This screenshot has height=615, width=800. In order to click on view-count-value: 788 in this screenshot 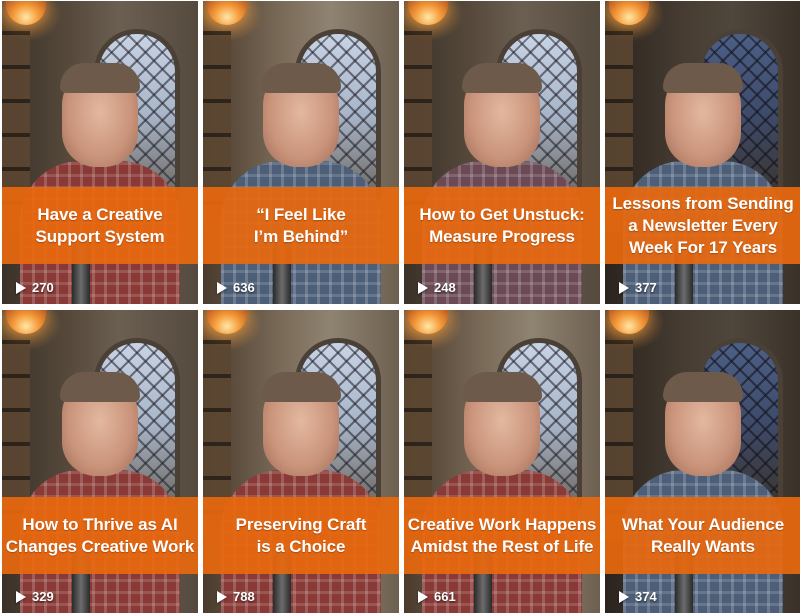, I will do `click(244, 596)`.